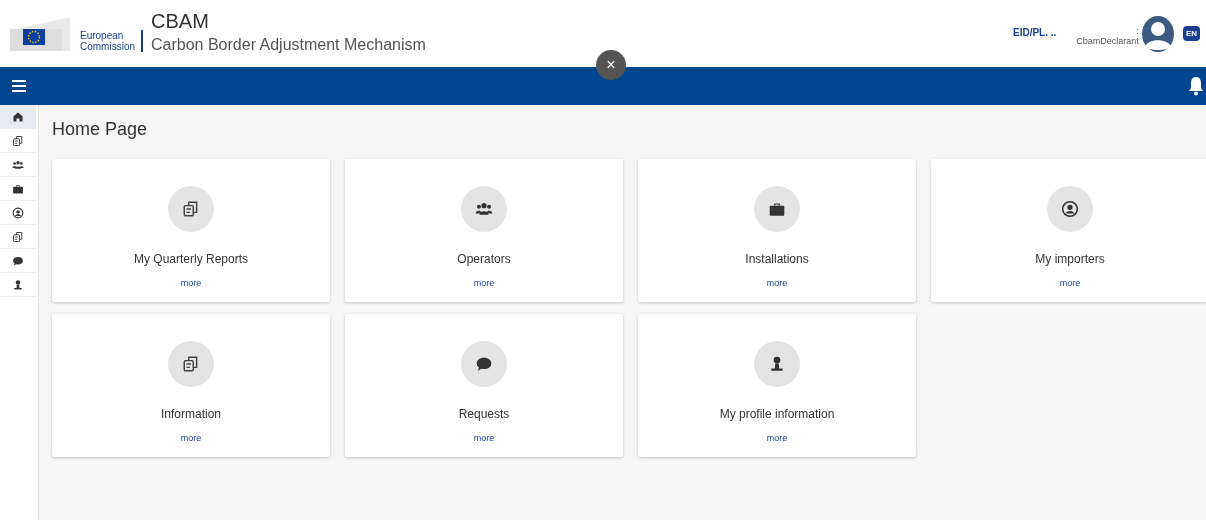  Describe the element at coordinates (191, 230) in the screenshot. I see `card: My Quarterly Reports more` at that location.